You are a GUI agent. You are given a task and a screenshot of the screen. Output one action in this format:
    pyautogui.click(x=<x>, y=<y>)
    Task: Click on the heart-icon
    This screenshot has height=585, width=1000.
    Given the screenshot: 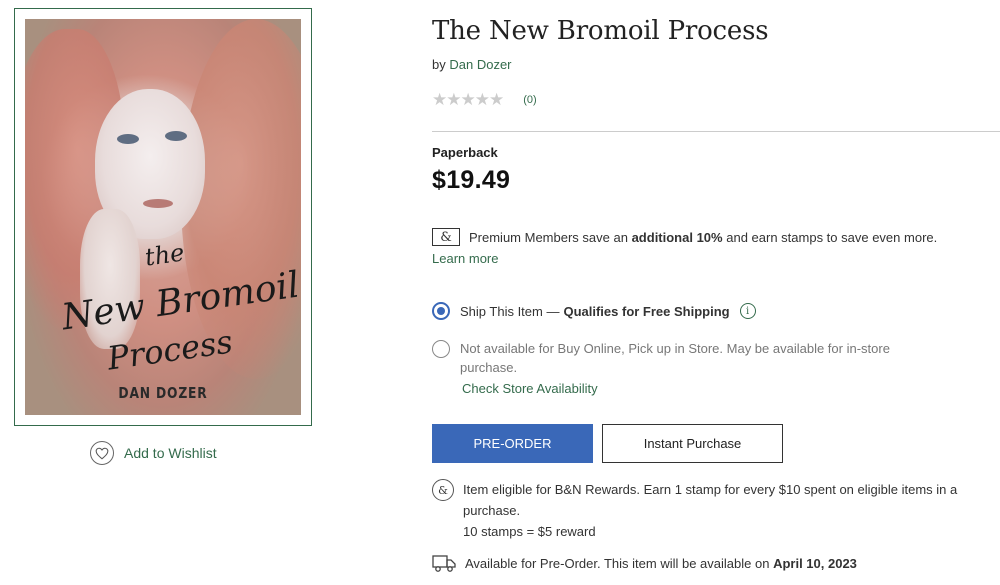 What is the action you would take?
    pyautogui.click(x=102, y=453)
    